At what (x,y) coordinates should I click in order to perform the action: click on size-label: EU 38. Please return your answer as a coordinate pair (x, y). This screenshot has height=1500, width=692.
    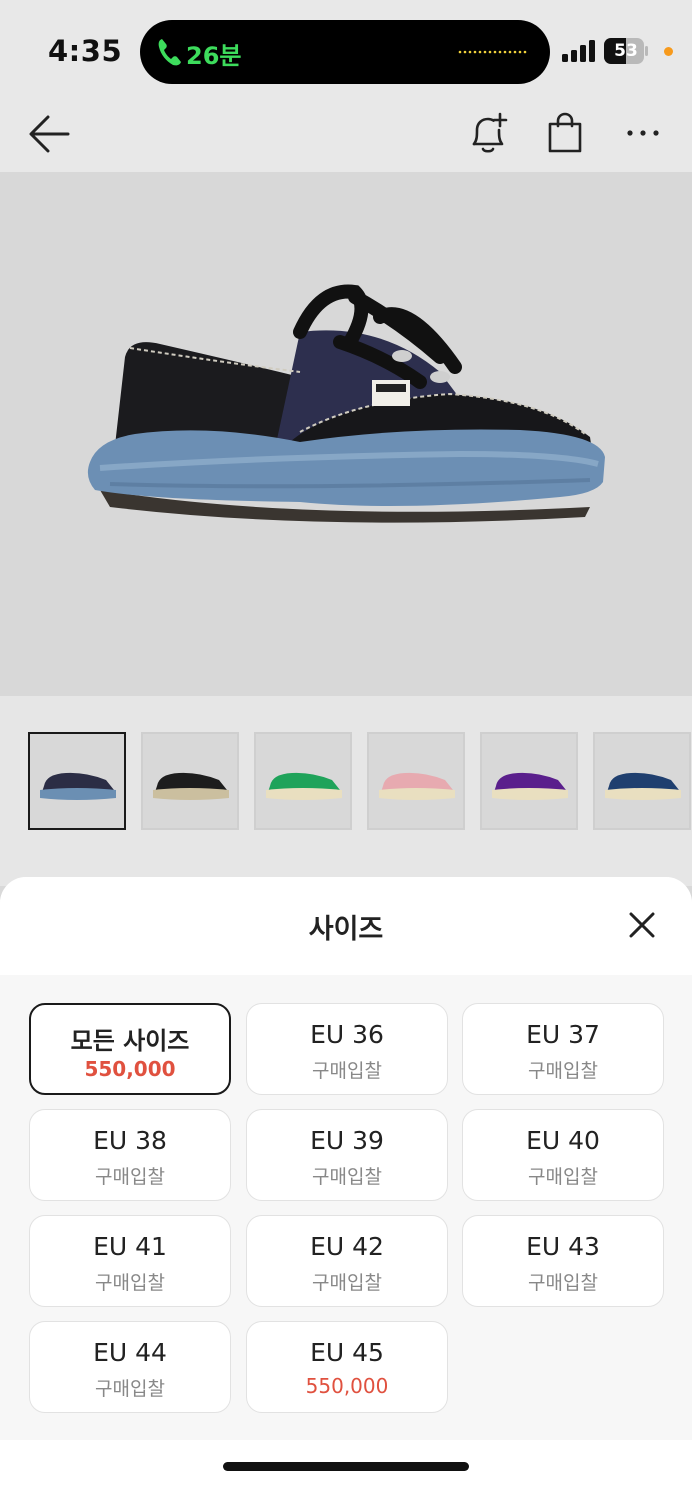
    Looking at the image, I should click on (130, 1140).